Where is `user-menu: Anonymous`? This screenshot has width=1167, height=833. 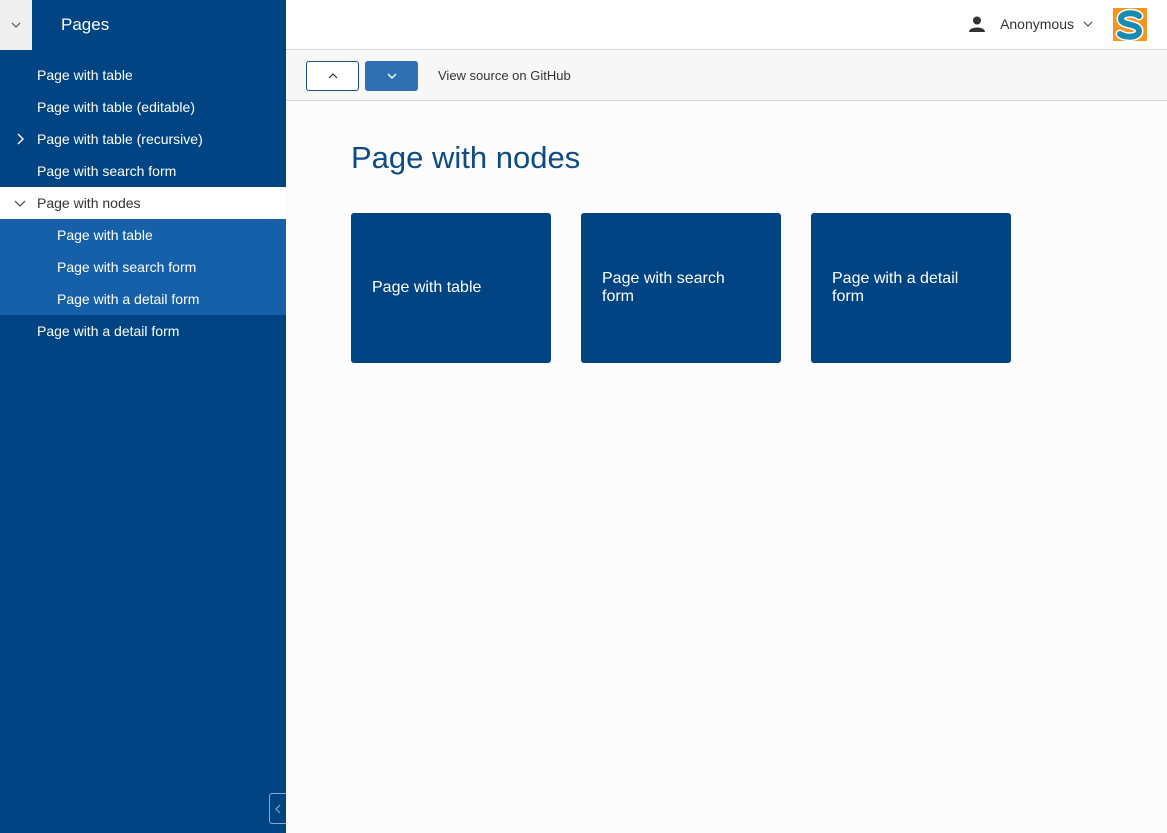
user-menu: Anonymous is located at coordinates (1031, 24).